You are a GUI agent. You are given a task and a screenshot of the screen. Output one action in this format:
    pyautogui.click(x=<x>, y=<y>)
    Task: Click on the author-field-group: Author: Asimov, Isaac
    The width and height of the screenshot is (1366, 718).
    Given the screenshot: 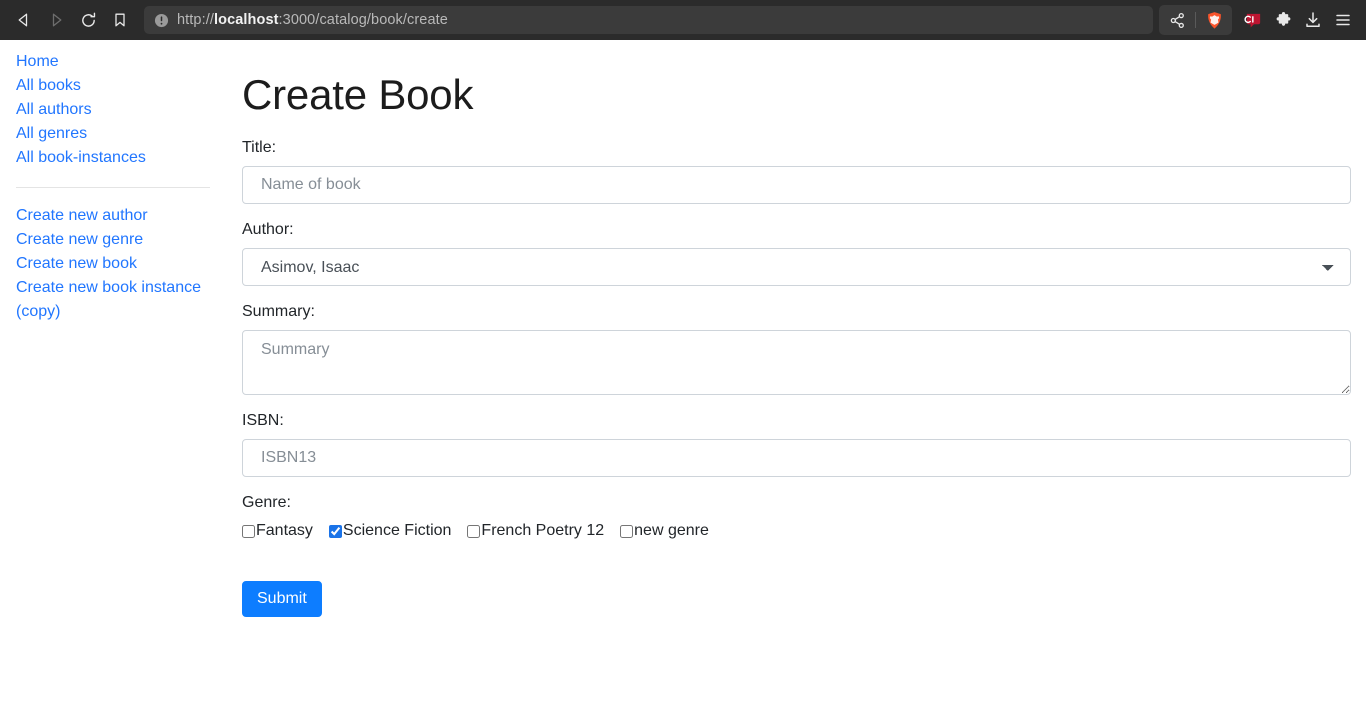 What is the action you would take?
    pyautogui.click(x=796, y=253)
    